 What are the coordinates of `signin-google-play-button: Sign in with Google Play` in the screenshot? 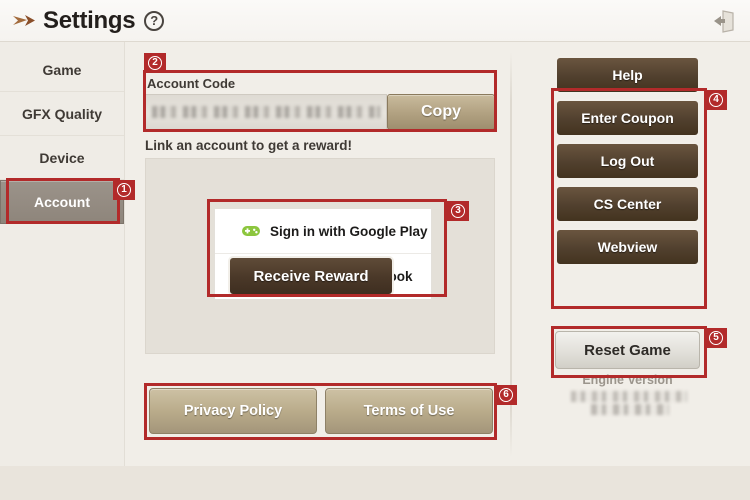 It's located at (323, 231).